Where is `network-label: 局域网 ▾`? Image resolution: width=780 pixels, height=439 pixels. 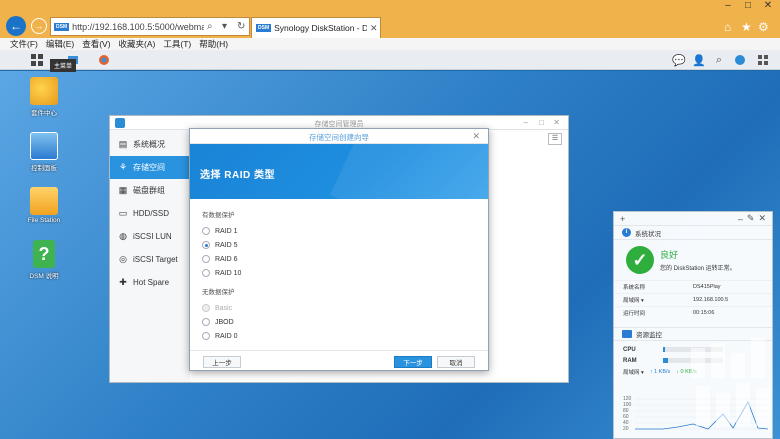 network-label: 局域网 ▾ is located at coordinates (633, 372).